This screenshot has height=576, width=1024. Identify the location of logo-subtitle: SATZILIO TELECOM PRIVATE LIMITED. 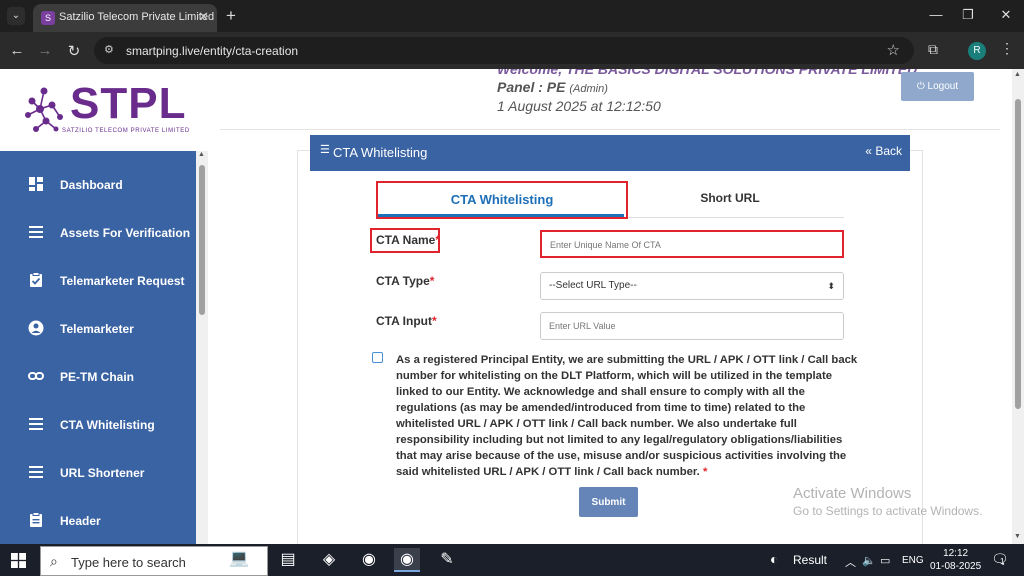
(126, 131).